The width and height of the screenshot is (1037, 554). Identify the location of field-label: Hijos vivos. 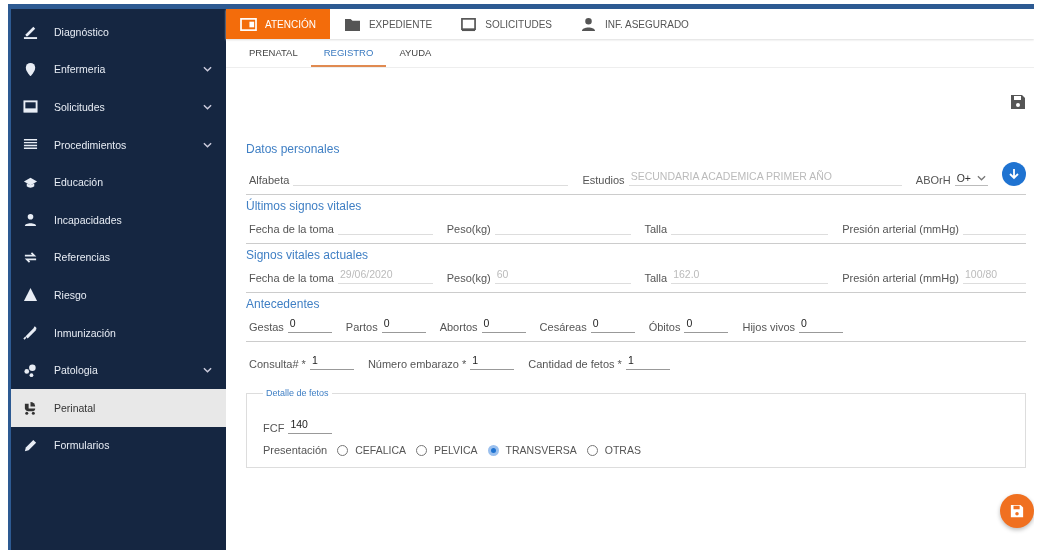
(769, 327).